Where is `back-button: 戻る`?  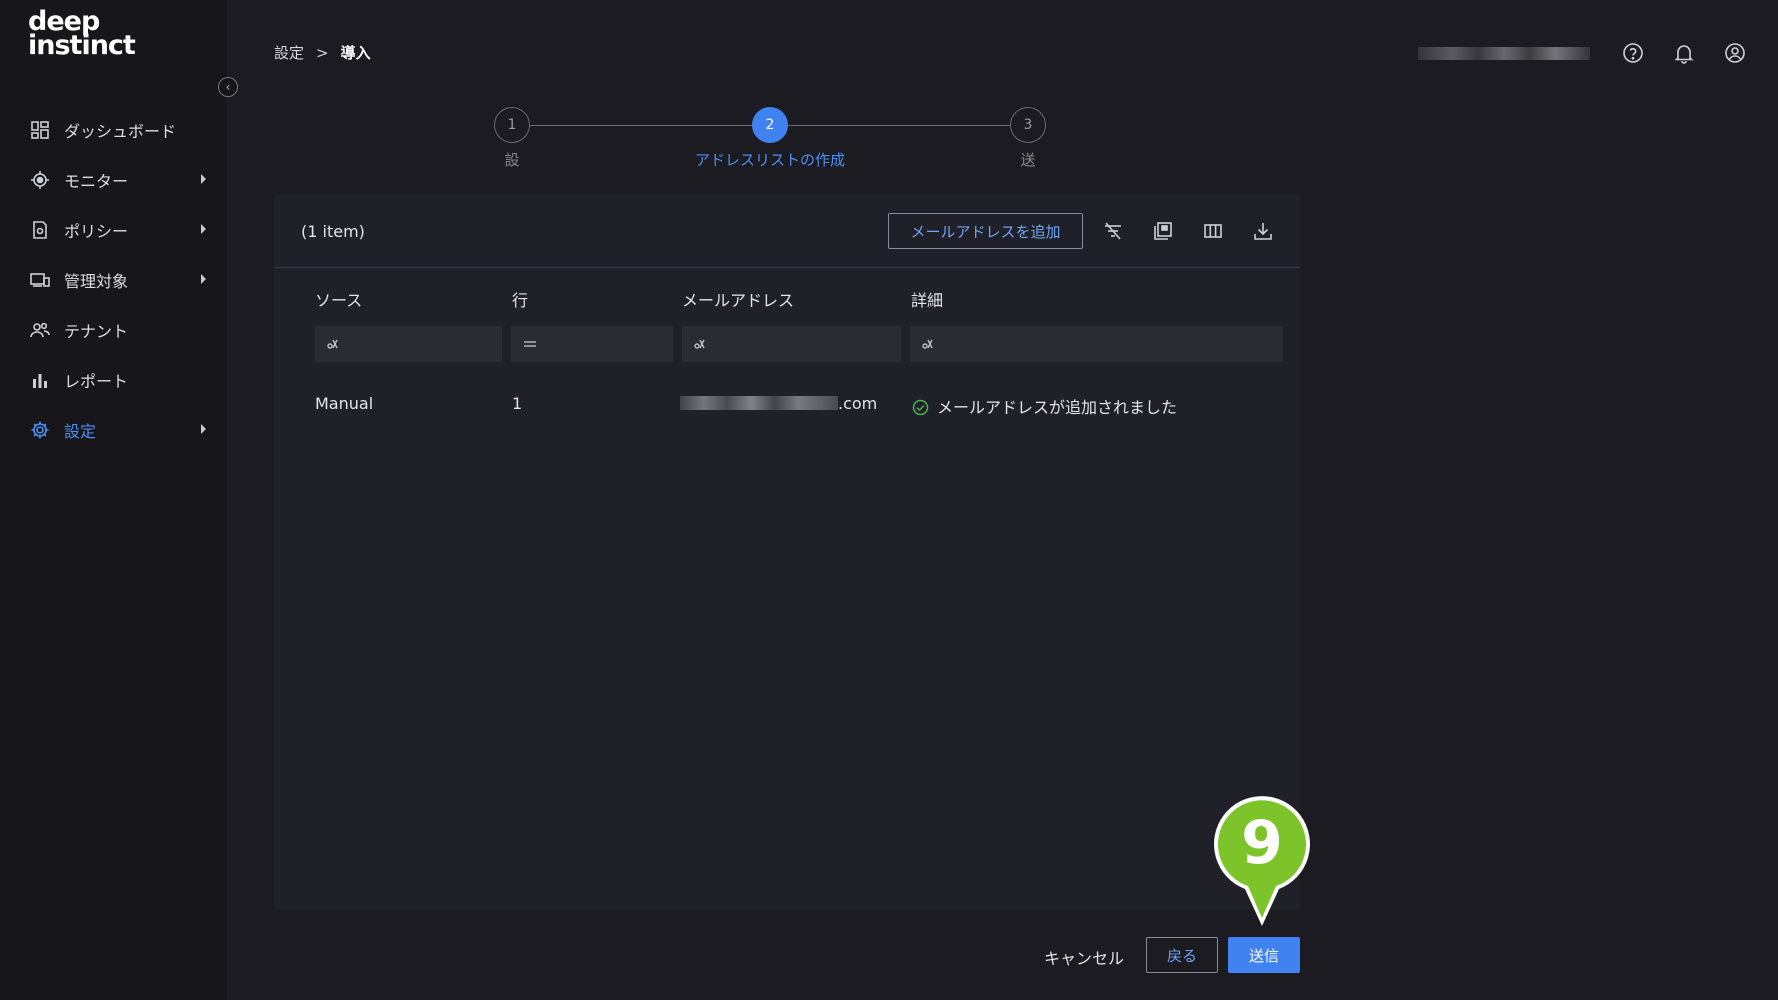 back-button: 戻る is located at coordinates (1182, 955).